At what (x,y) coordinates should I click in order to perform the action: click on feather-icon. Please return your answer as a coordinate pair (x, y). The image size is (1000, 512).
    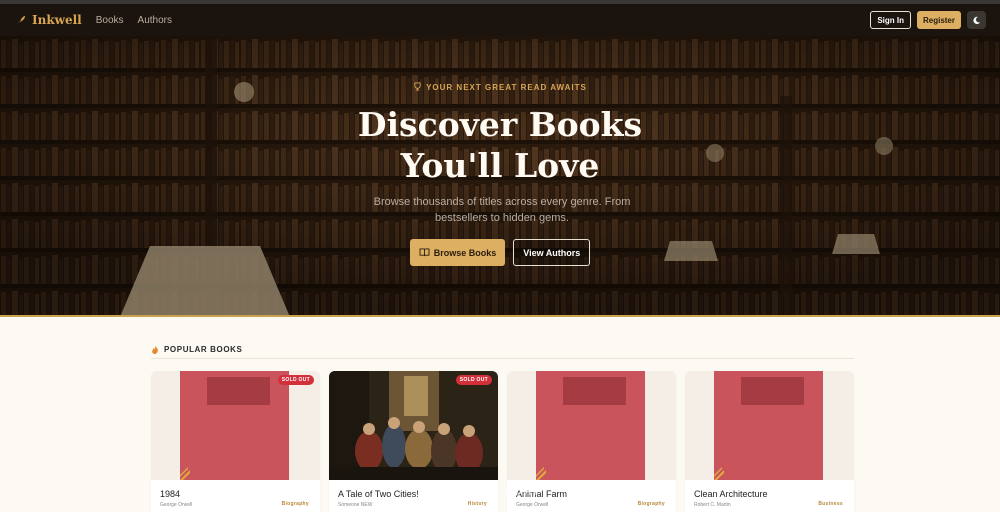
    Looking at the image, I should click on (20, 20).